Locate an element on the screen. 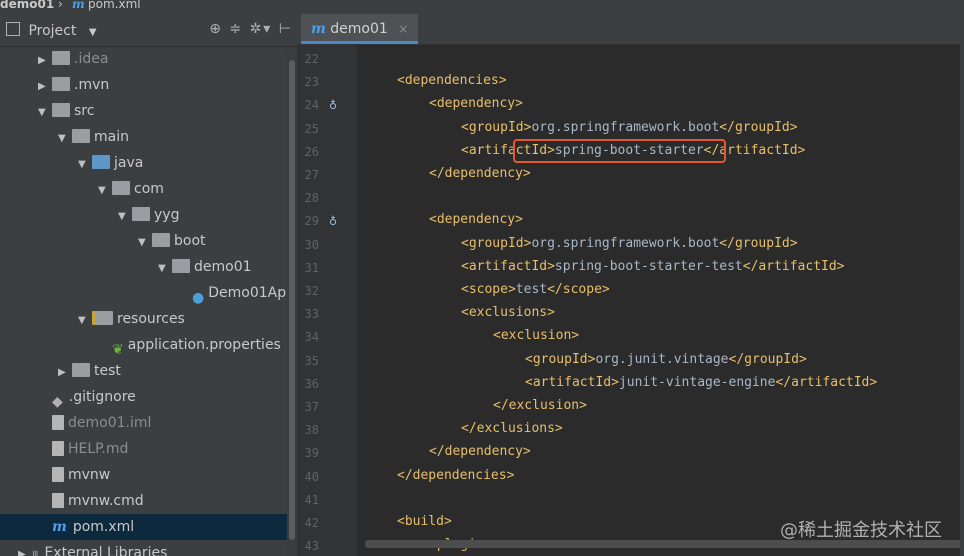  tree-item-label: HELP.md is located at coordinates (98, 449).